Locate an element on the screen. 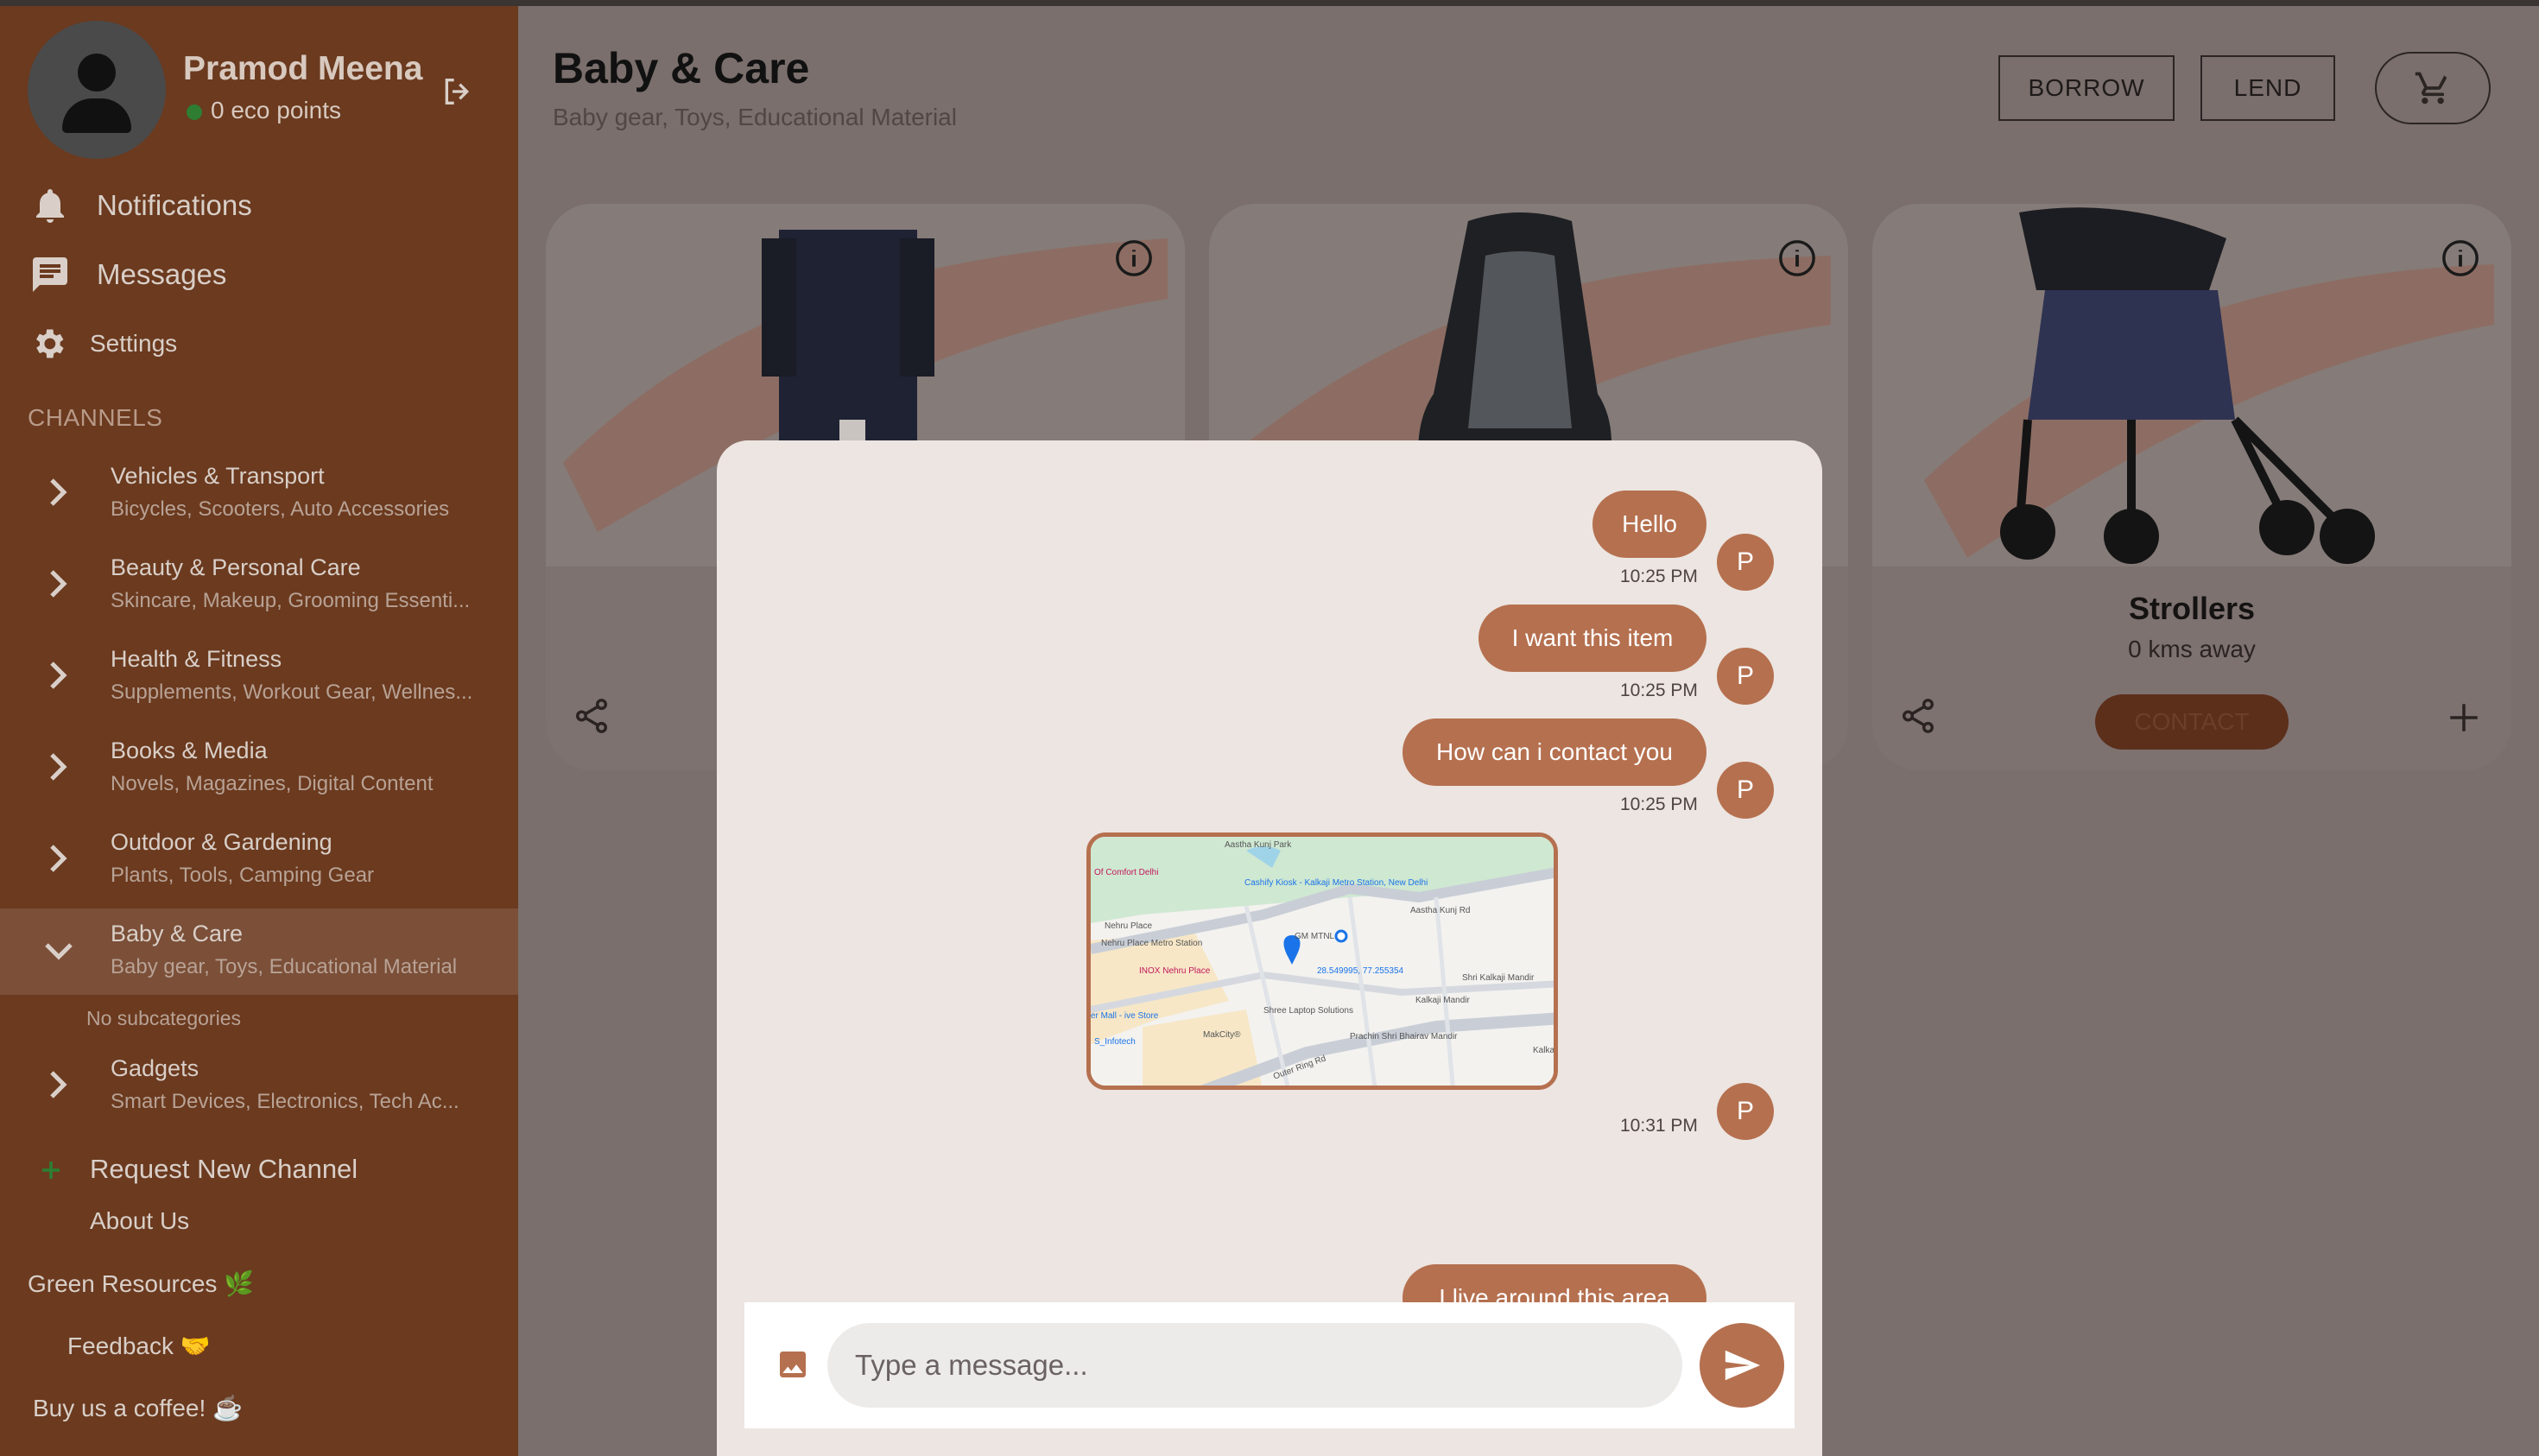 The image size is (2539, 1456). send-icon is located at coordinates (1743, 1366).